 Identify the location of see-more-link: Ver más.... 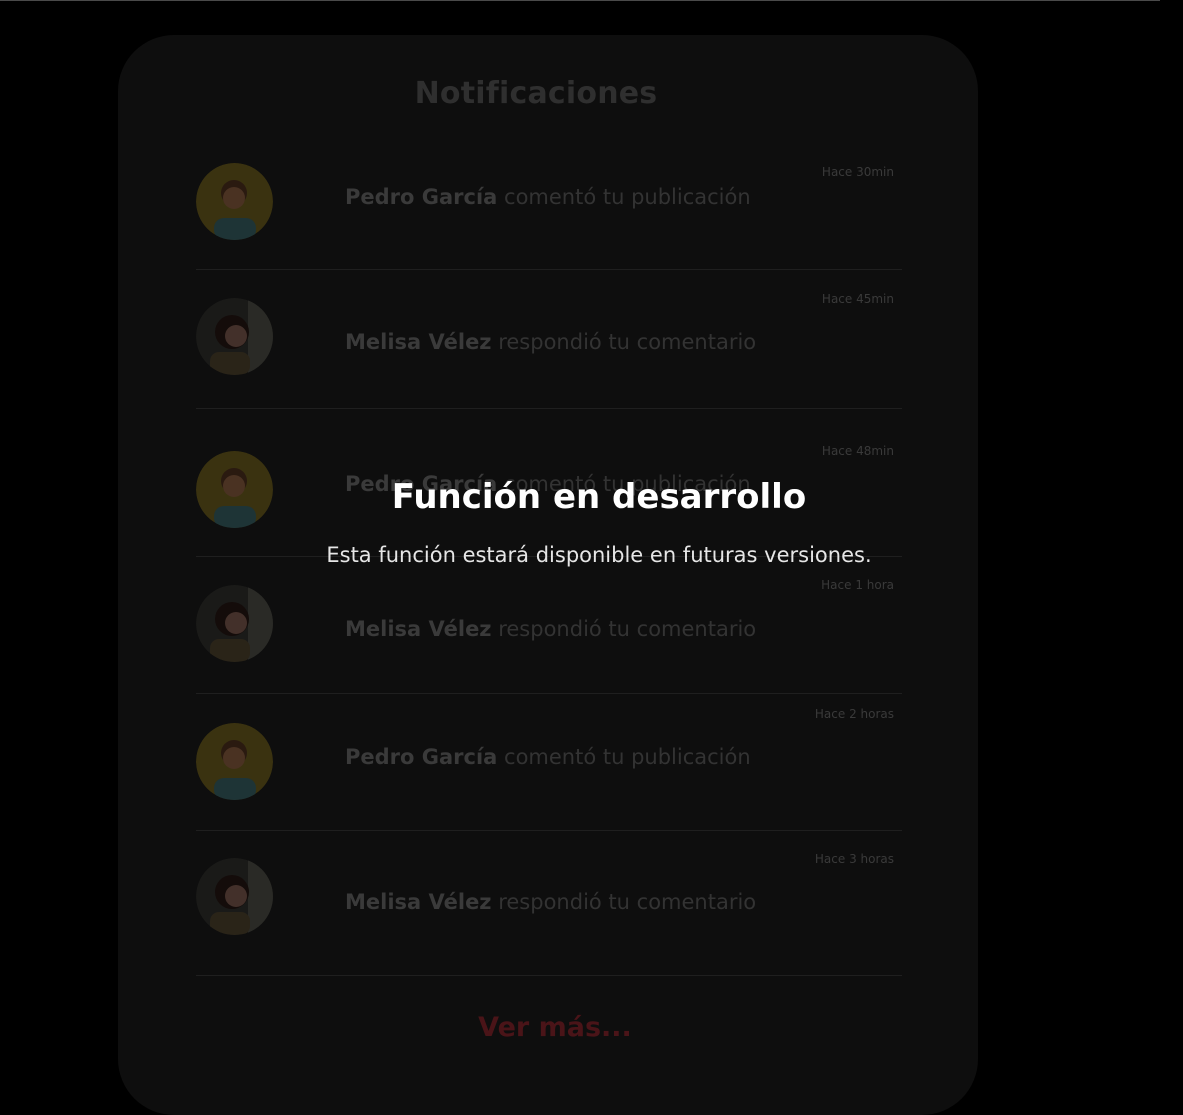
(555, 1027).